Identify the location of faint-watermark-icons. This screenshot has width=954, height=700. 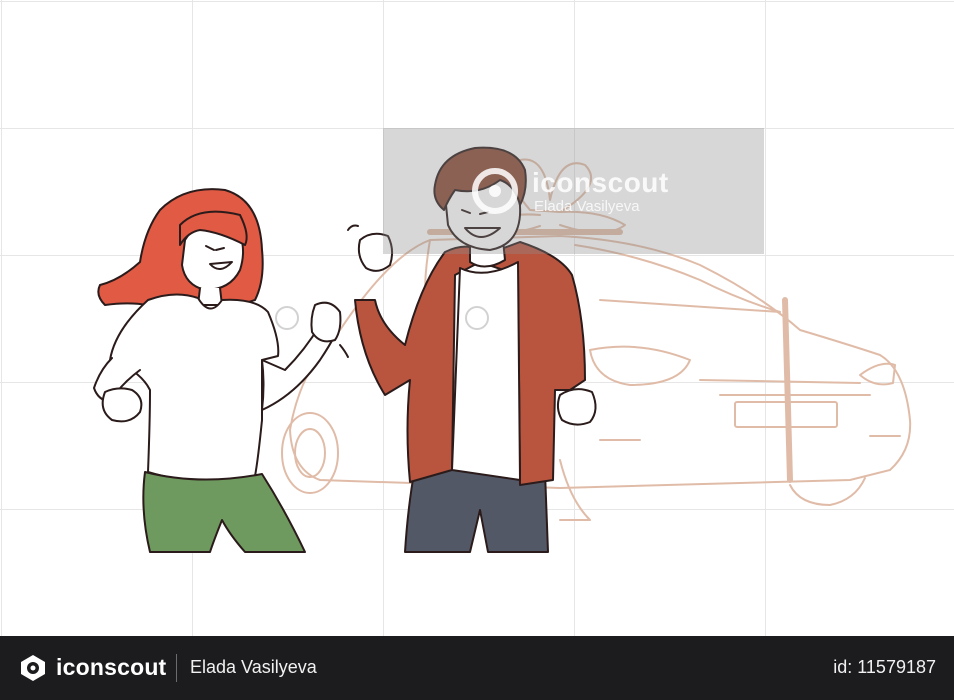
(382, 318).